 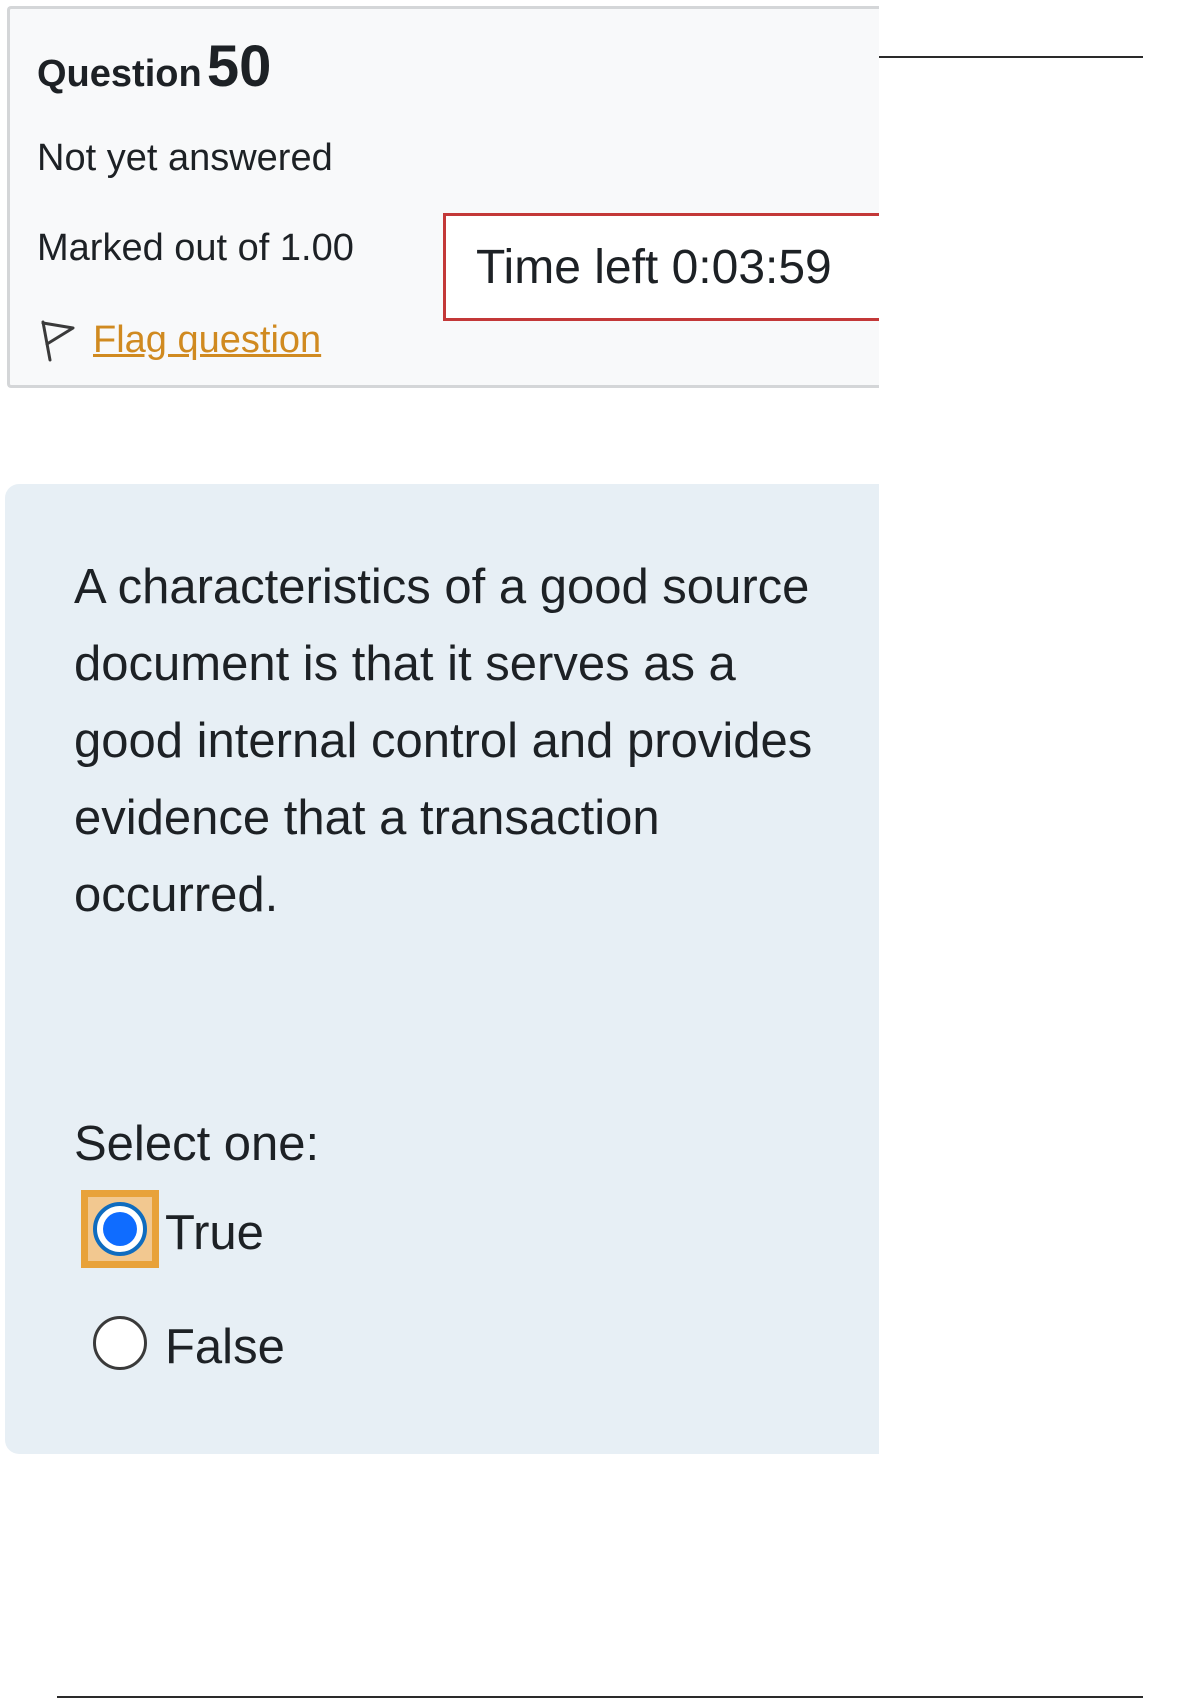 What do you see at coordinates (185, 158) in the screenshot?
I see `question-state: Not yet answered` at bounding box center [185, 158].